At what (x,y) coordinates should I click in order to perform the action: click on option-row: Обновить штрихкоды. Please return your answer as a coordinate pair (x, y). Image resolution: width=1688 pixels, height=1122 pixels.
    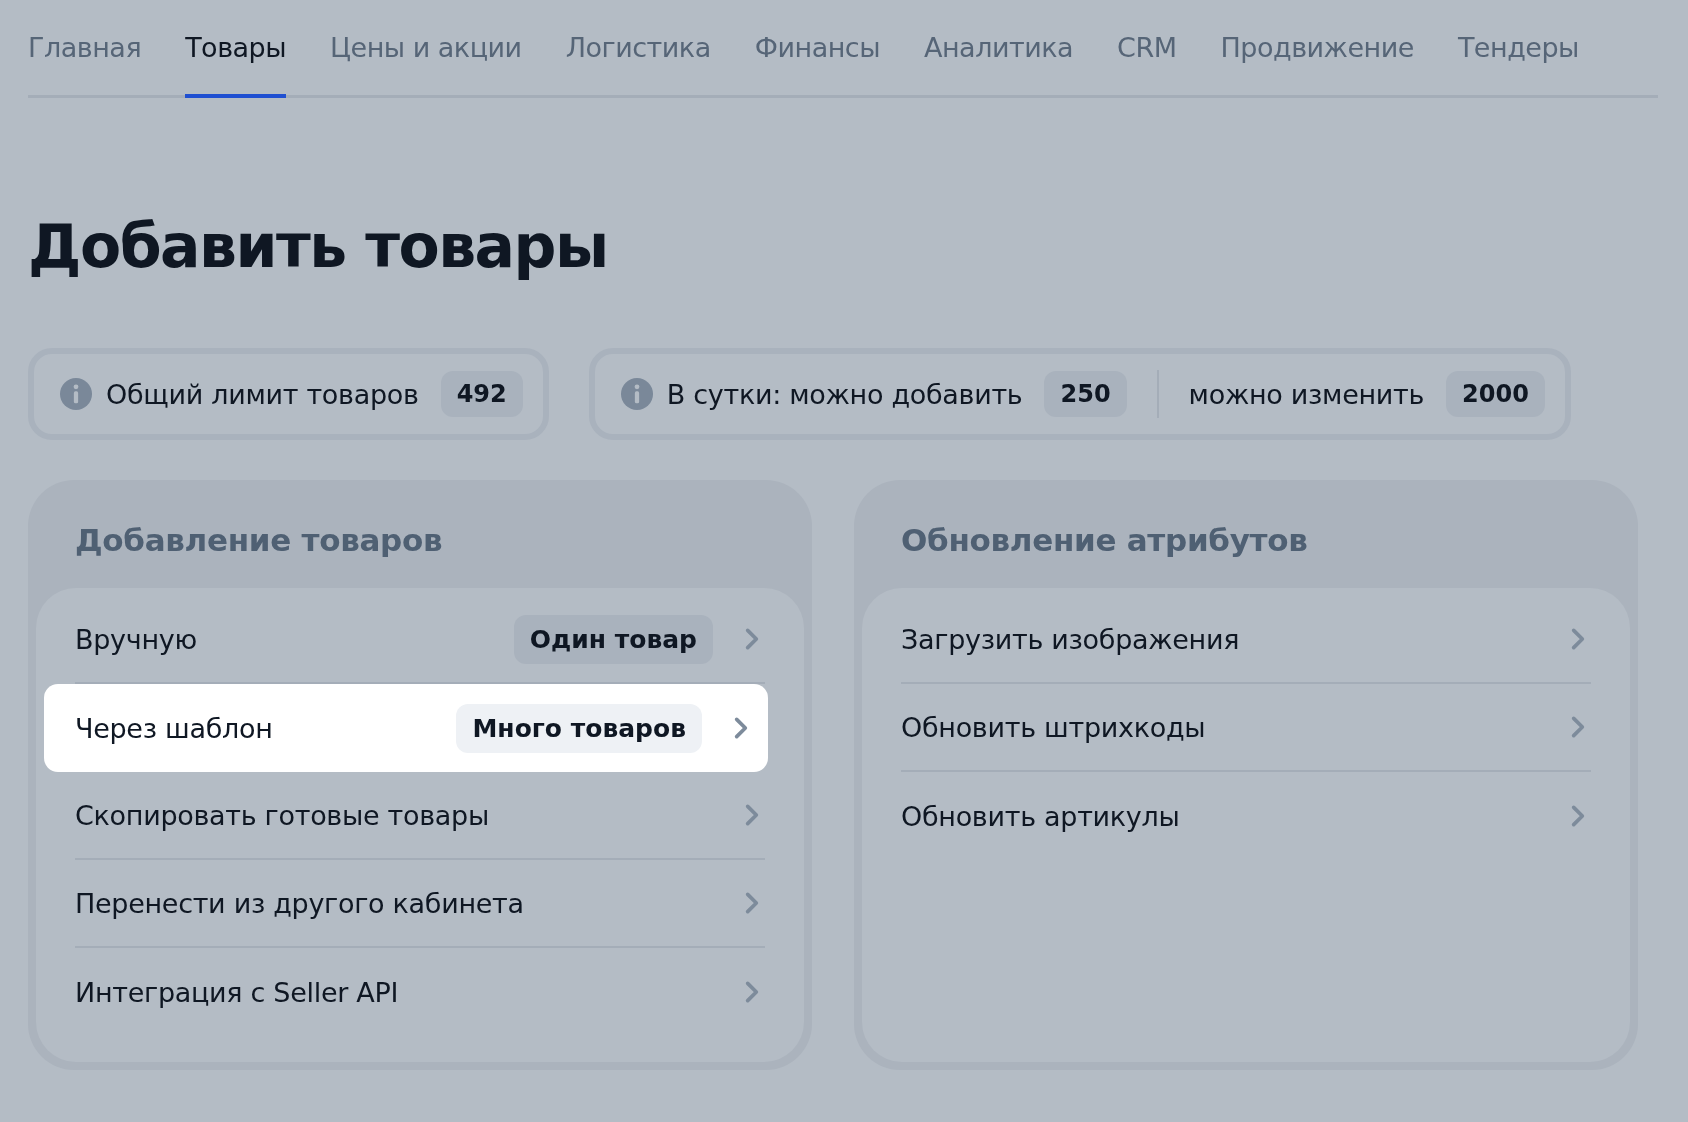
    Looking at the image, I should click on (1246, 728).